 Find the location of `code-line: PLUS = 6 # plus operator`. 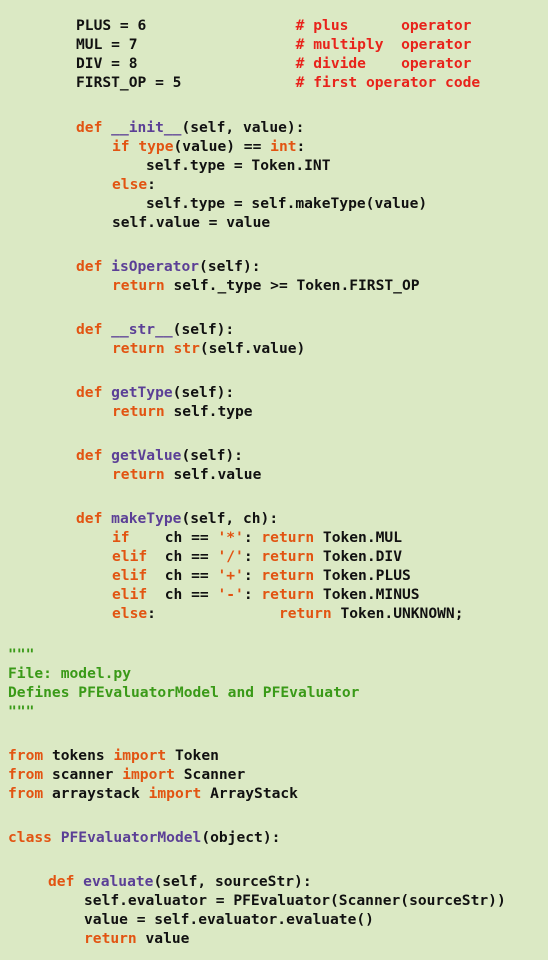

code-line: PLUS = 6 # plus operator is located at coordinates (273, 25).